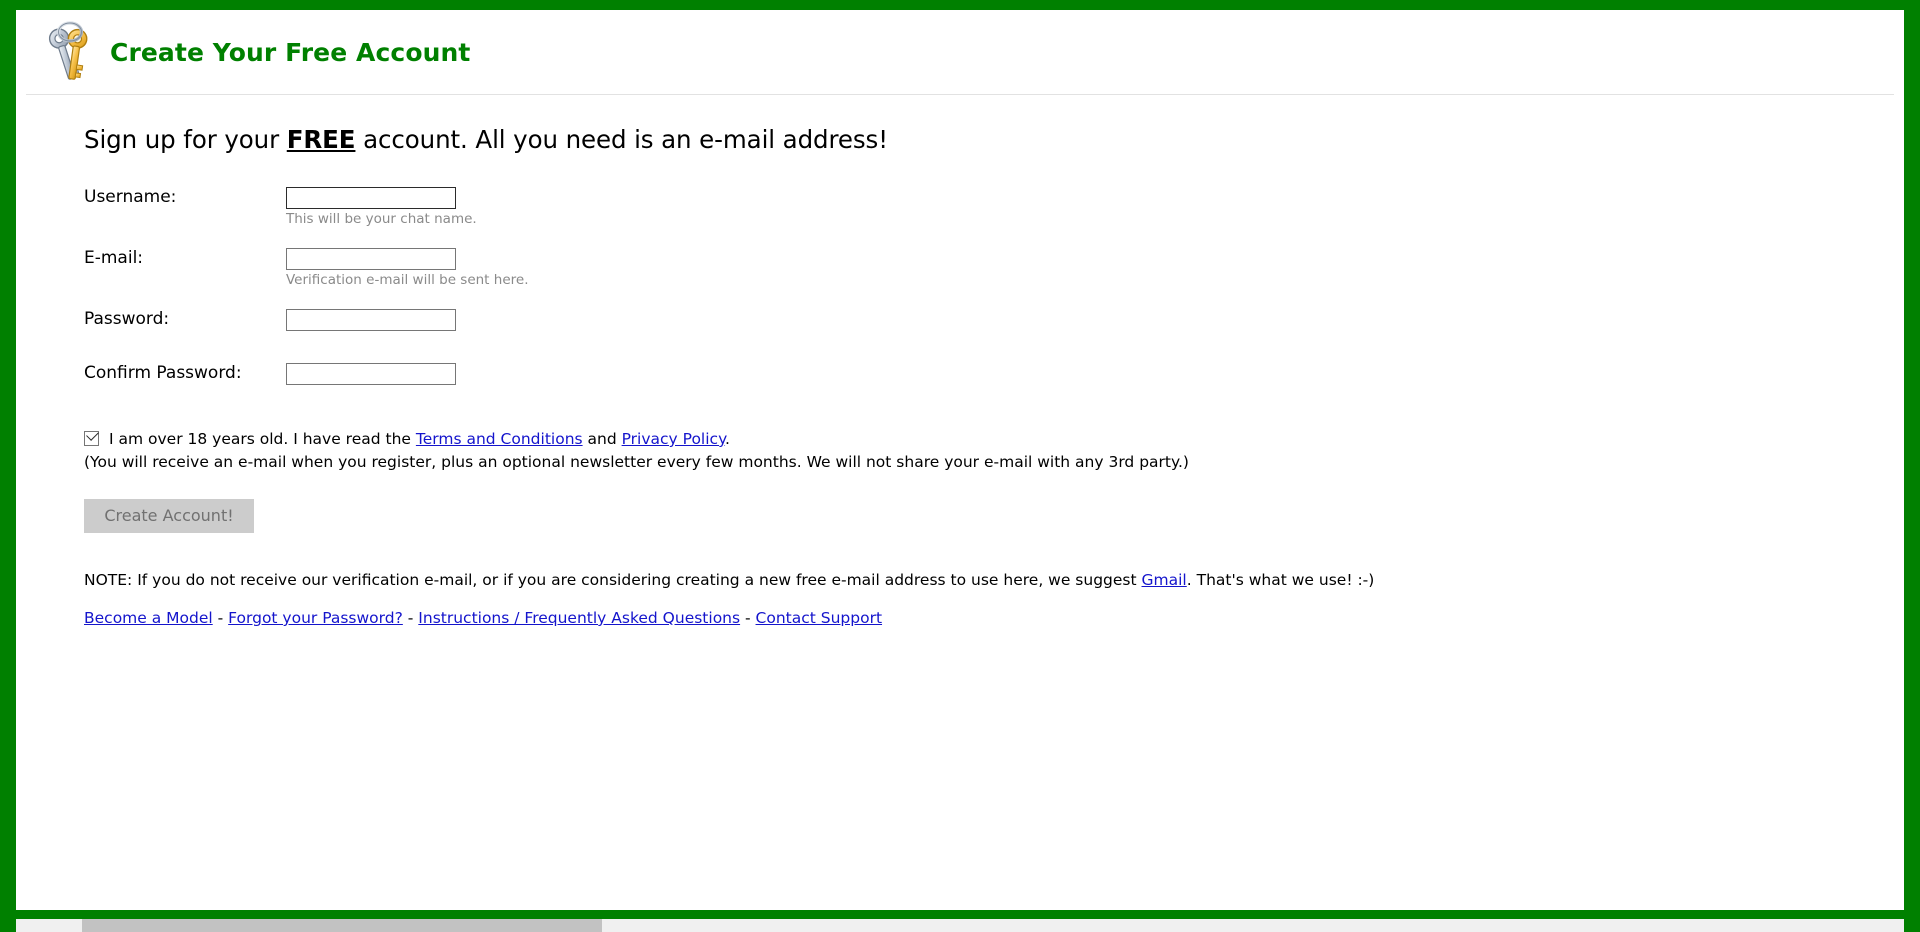 Image resolution: width=1920 pixels, height=932 pixels. Describe the element at coordinates (371, 198) in the screenshot. I see `username-input` at that location.